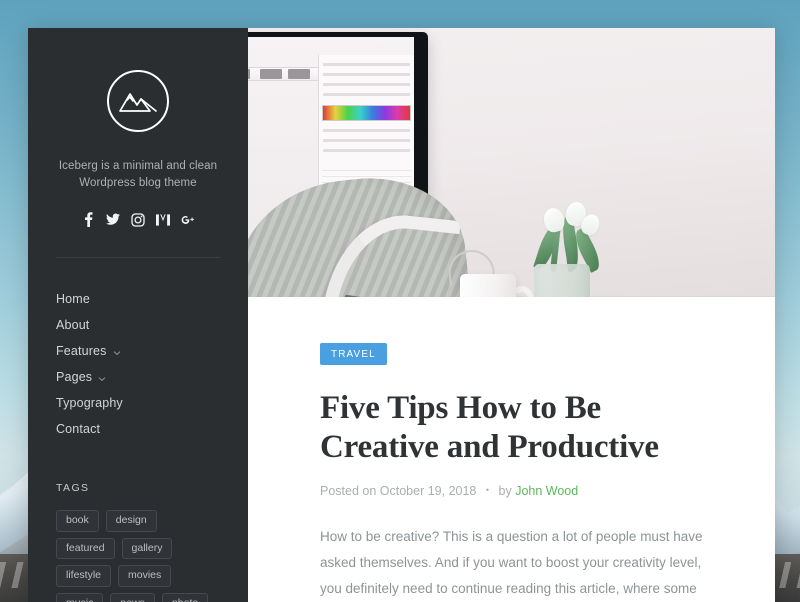 This screenshot has height=602, width=800. What do you see at coordinates (366, 113) in the screenshot?
I see `color-spectrum-bar` at bounding box center [366, 113].